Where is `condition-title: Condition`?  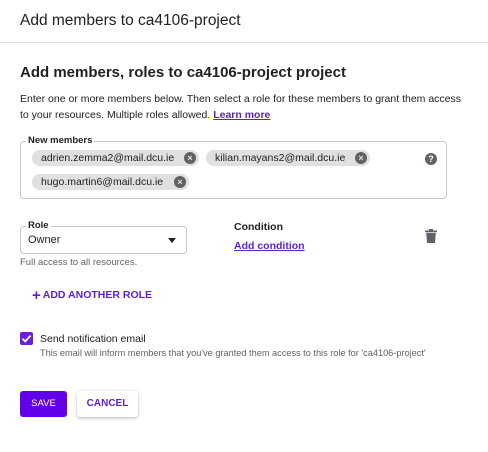 condition-title: Condition is located at coordinates (258, 227).